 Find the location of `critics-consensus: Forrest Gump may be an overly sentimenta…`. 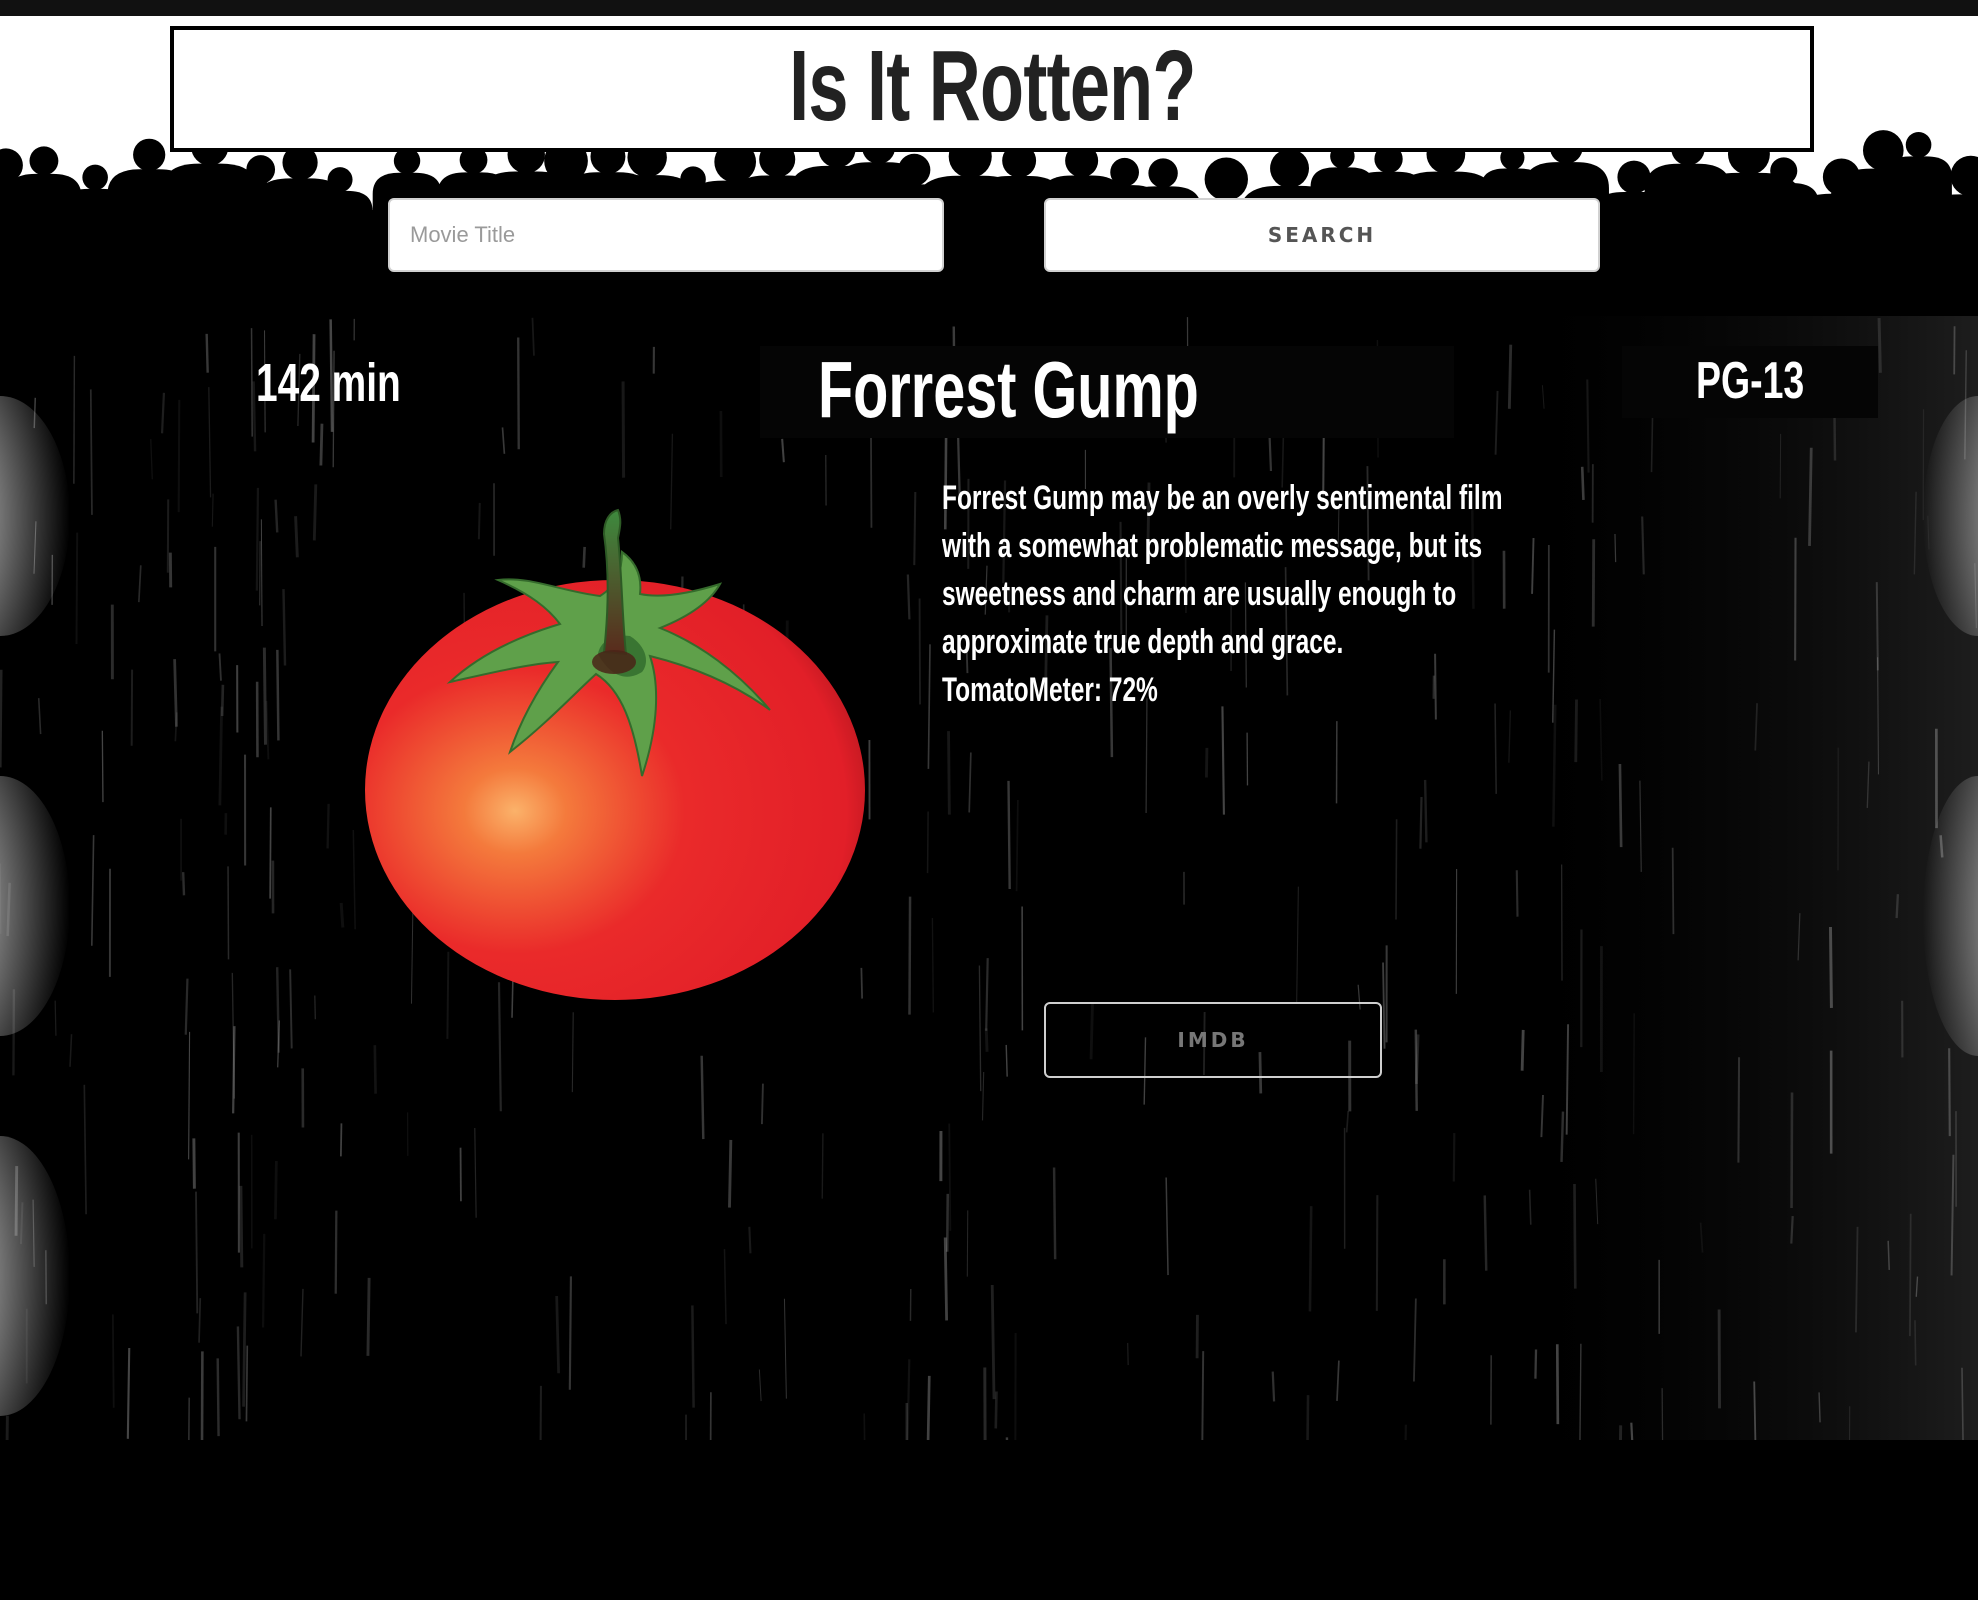

critics-consensus: Forrest Gump may be an overly sentimenta… is located at coordinates (1222, 594).